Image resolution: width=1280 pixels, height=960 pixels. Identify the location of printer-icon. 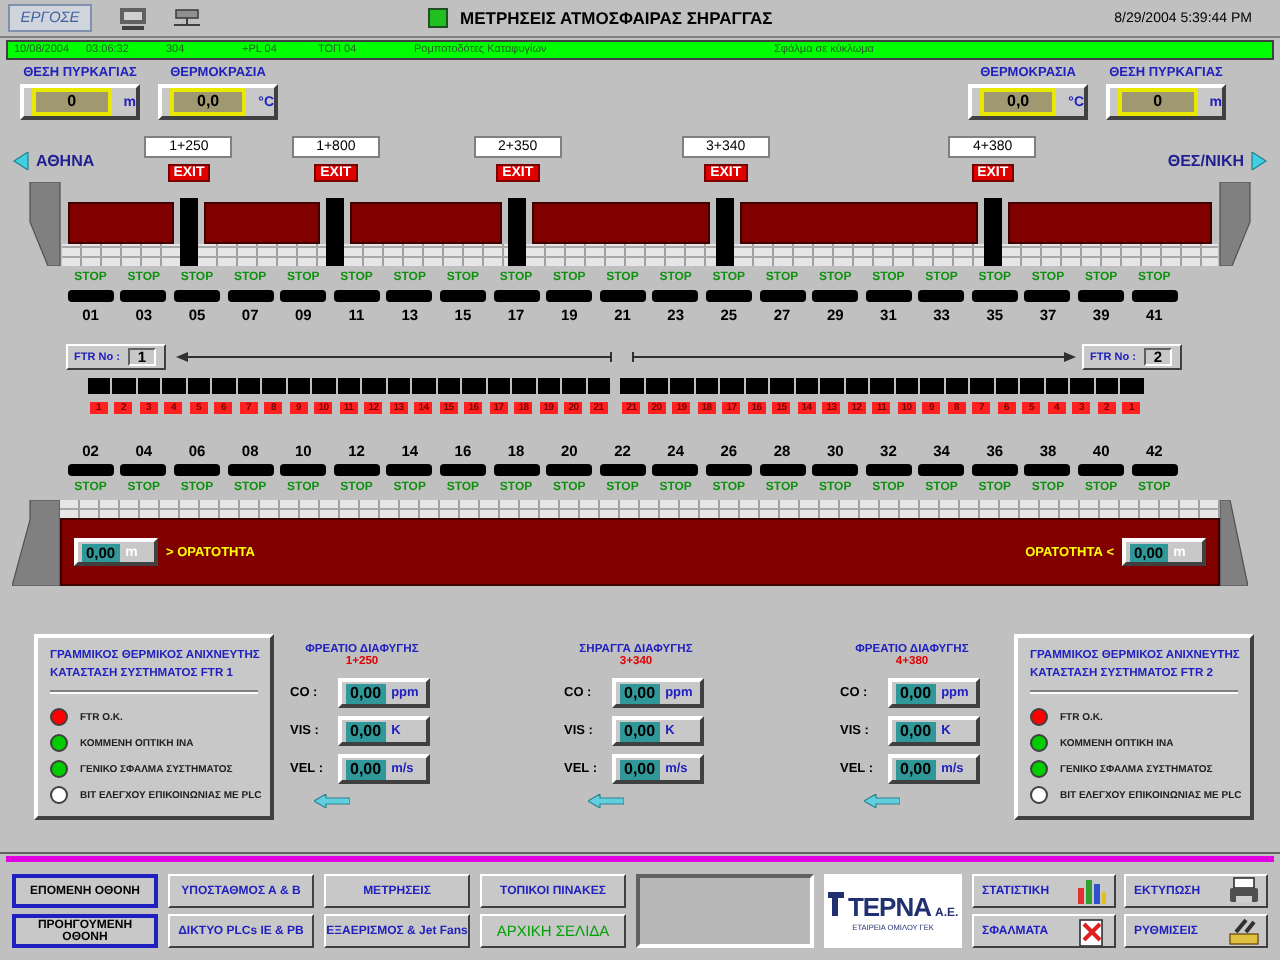
(1244, 891).